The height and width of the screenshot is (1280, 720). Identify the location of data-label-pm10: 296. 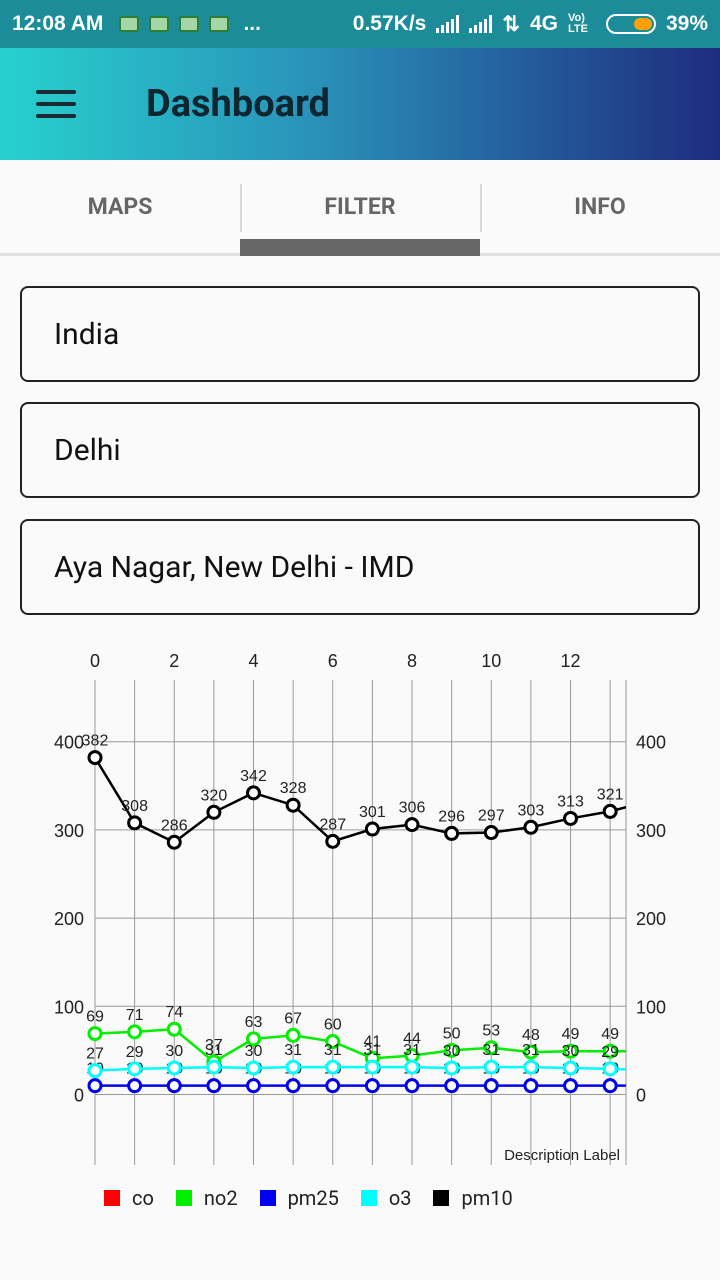
(451, 816).